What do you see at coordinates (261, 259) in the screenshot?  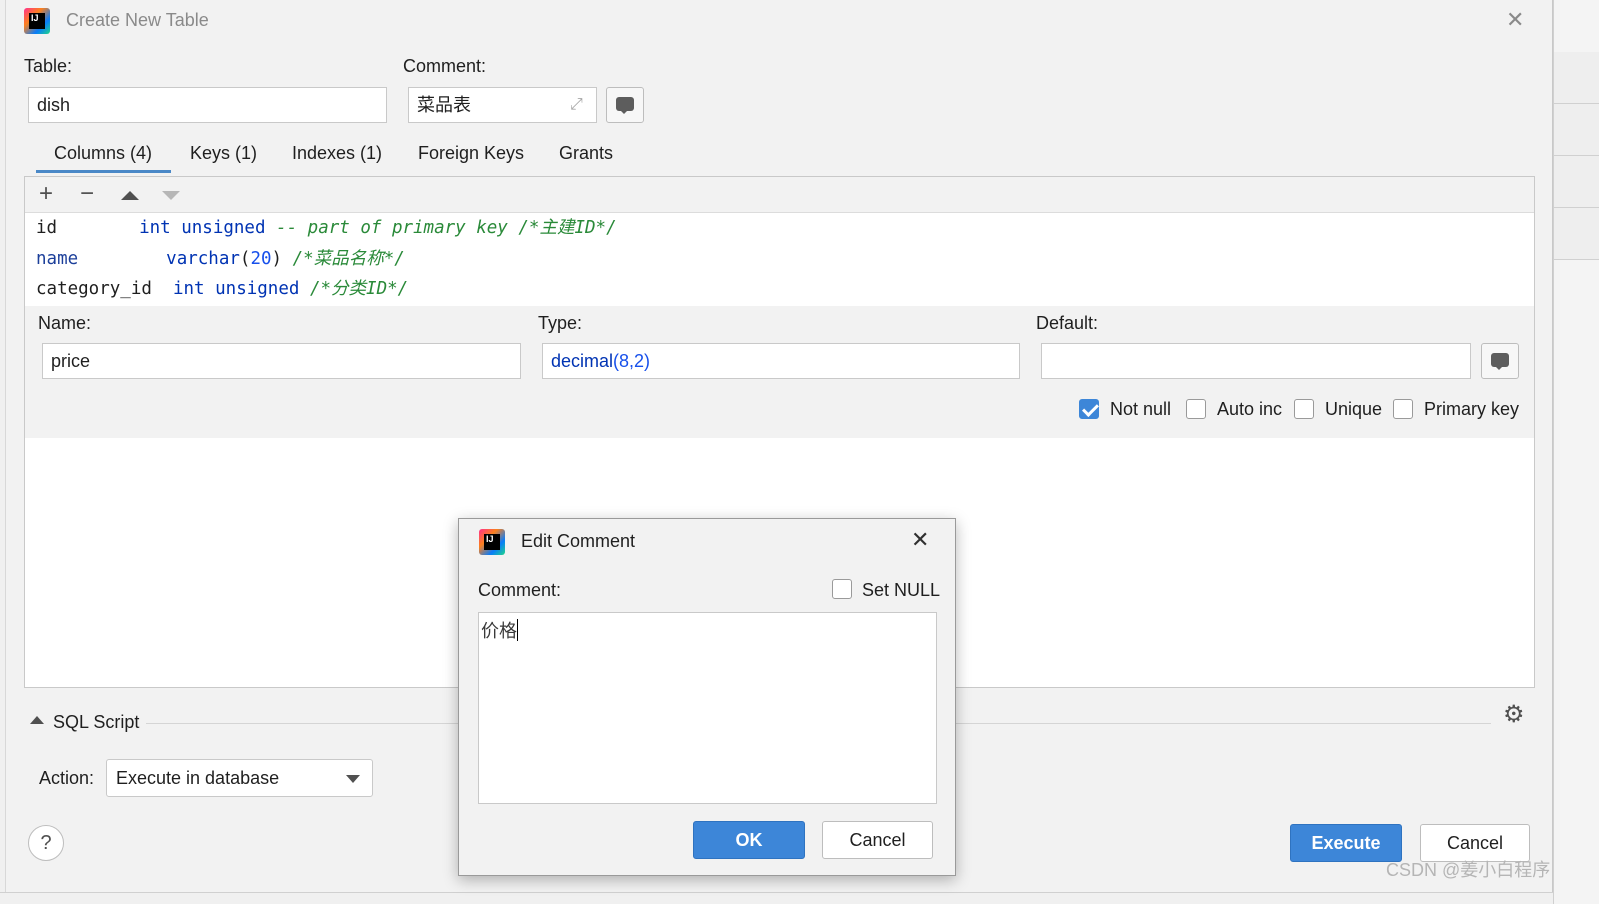 I see `column-type-length: 20` at bounding box center [261, 259].